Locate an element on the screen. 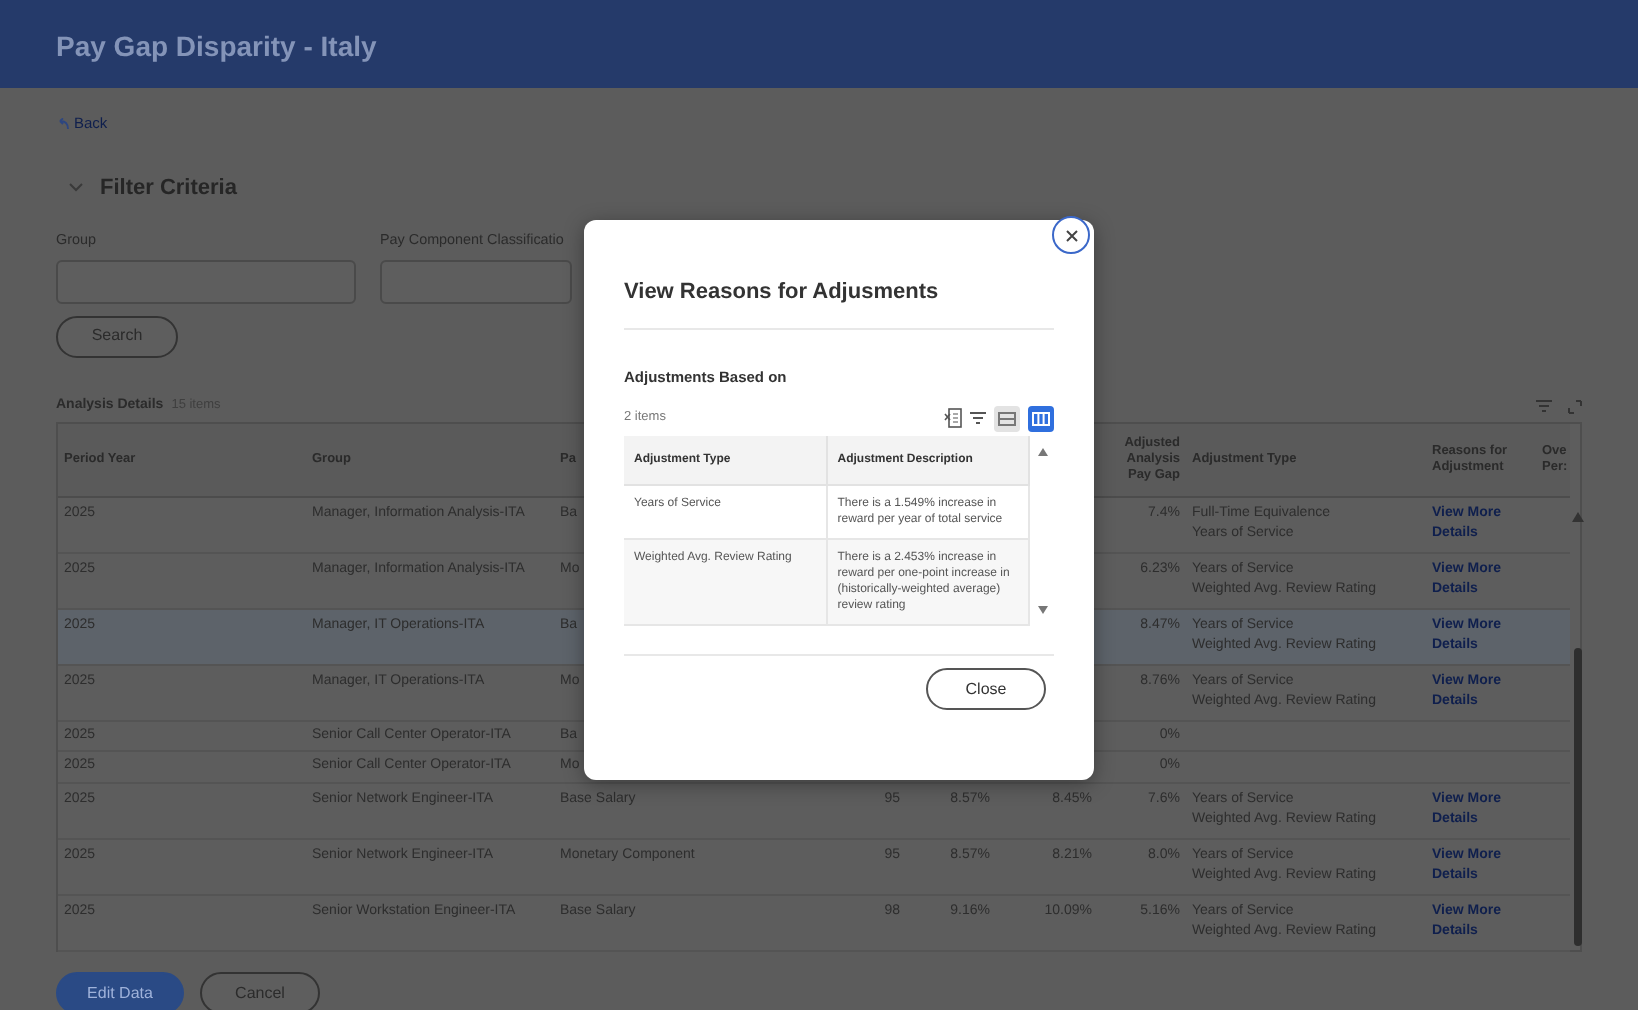  column-view-toggle is located at coordinates (1041, 418).